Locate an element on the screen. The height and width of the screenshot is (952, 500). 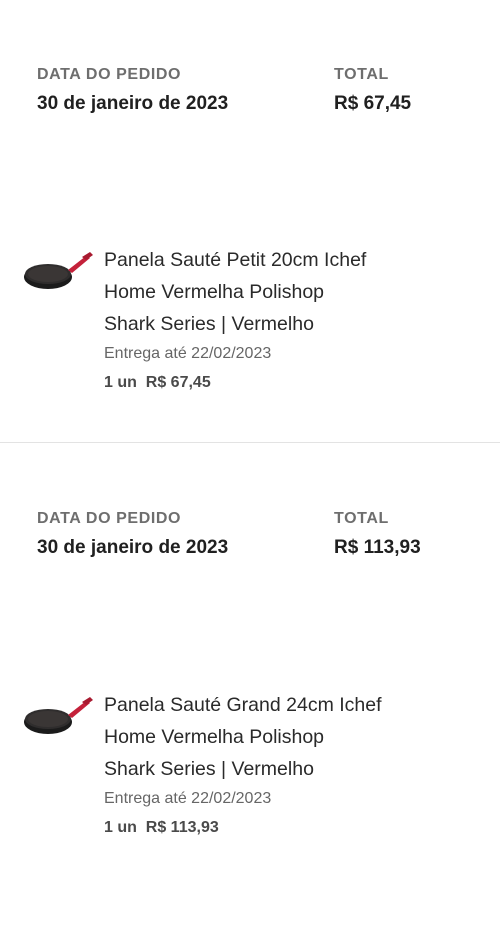
quantity-price: 1 un R$ 67,45 is located at coordinates (157, 383).